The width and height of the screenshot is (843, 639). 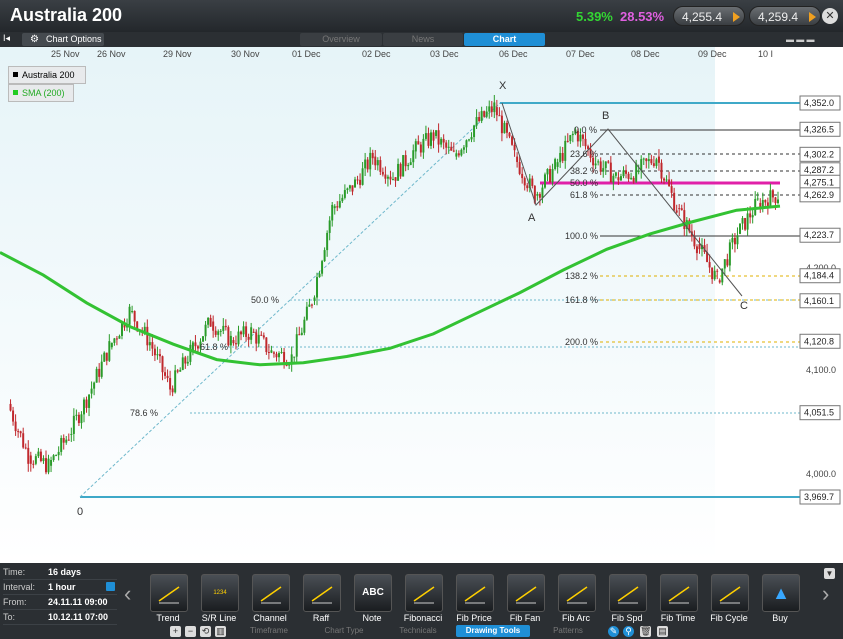 I want to click on fibonacci-icon, so click(x=424, y=593).